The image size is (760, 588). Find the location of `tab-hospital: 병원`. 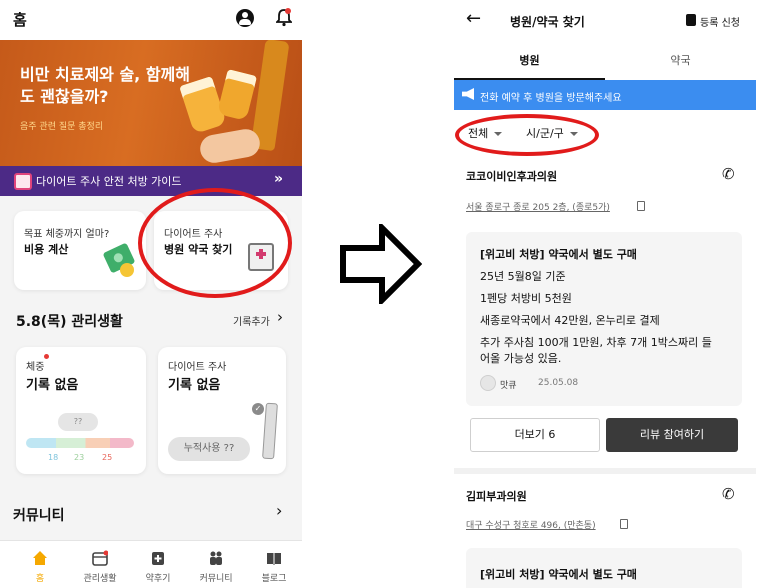

tab-hospital: 병원 is located at coordinates (529, 63).